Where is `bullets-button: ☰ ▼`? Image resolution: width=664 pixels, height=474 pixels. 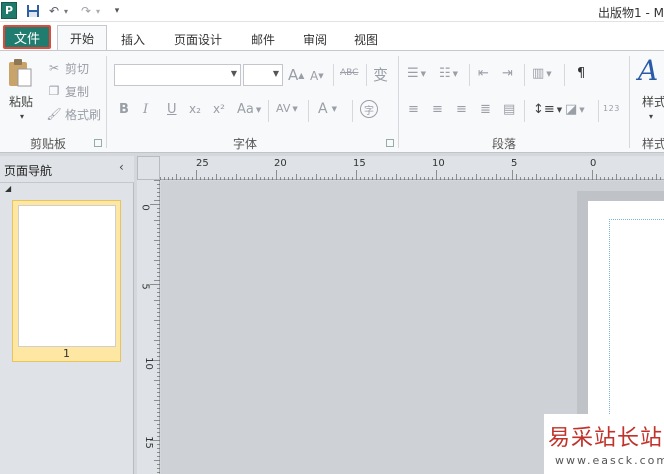
bullets-button: ☰ ▼ is located at coordinates (416, 73).